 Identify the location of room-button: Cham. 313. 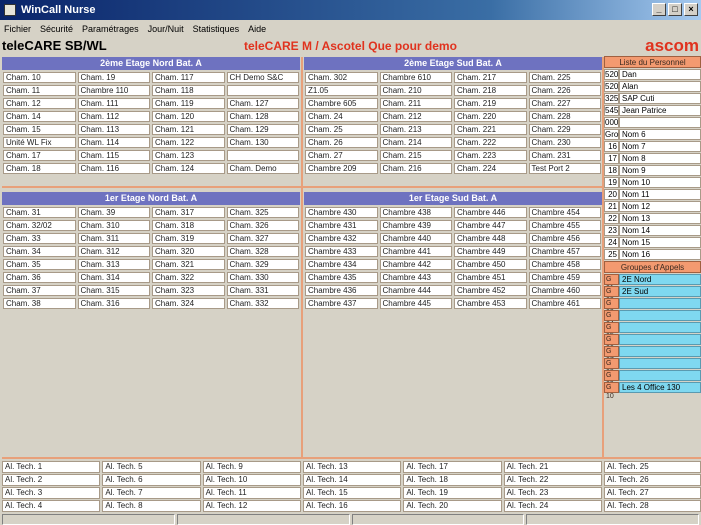
(113, 264).